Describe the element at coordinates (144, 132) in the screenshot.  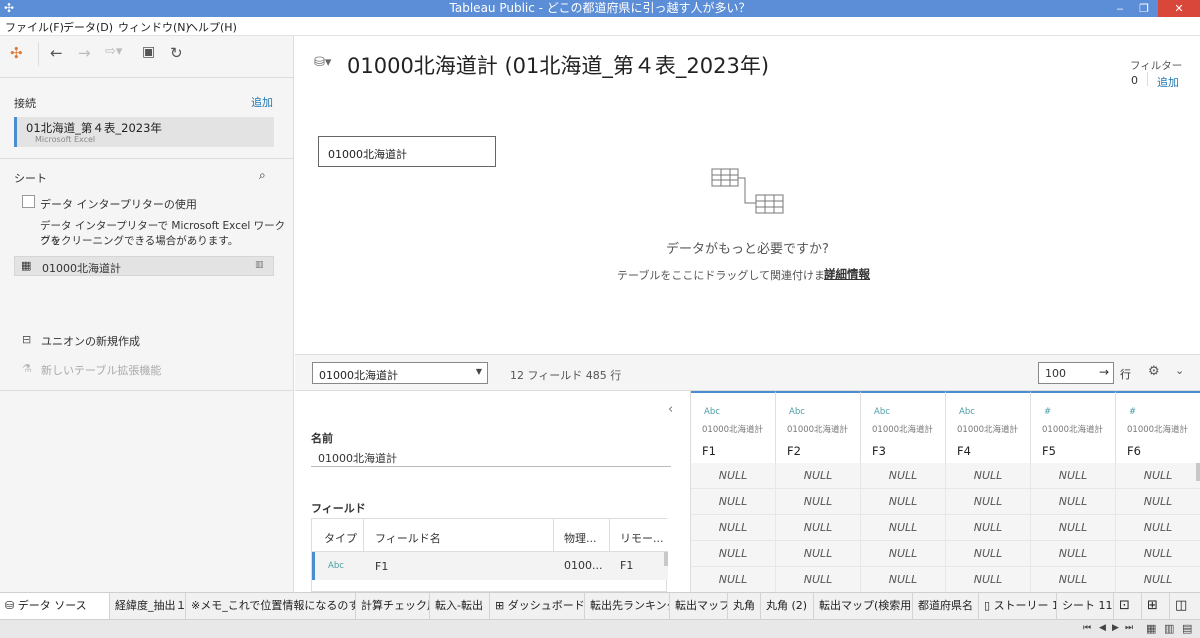
I see `connection-item: 01北海道_第４表_2023年 Microsoft Excel` at that location.